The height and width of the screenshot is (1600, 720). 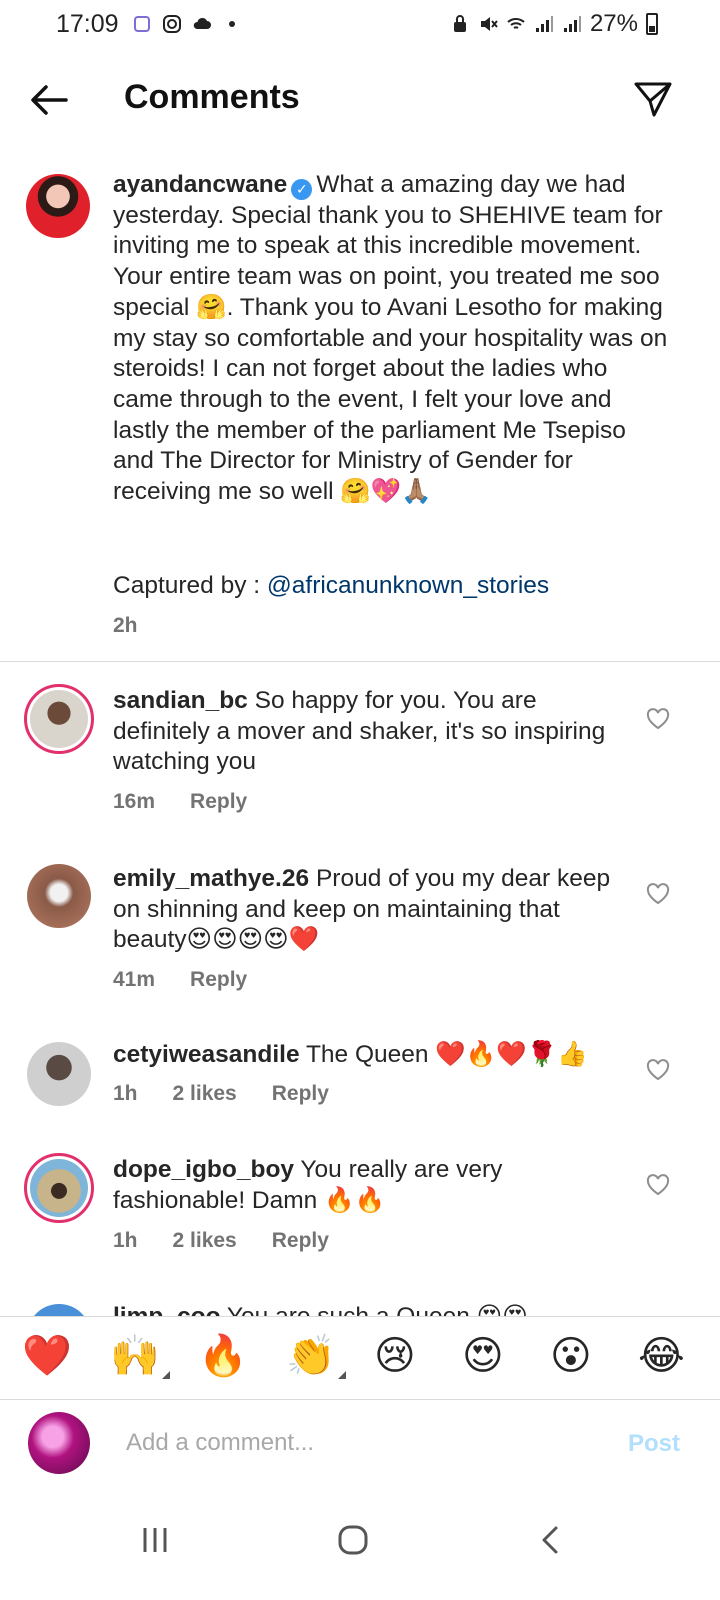 I want to click on comment-item-partial: limp_coo You are such a Queen 😍😍, so click(x=360, y=1305).